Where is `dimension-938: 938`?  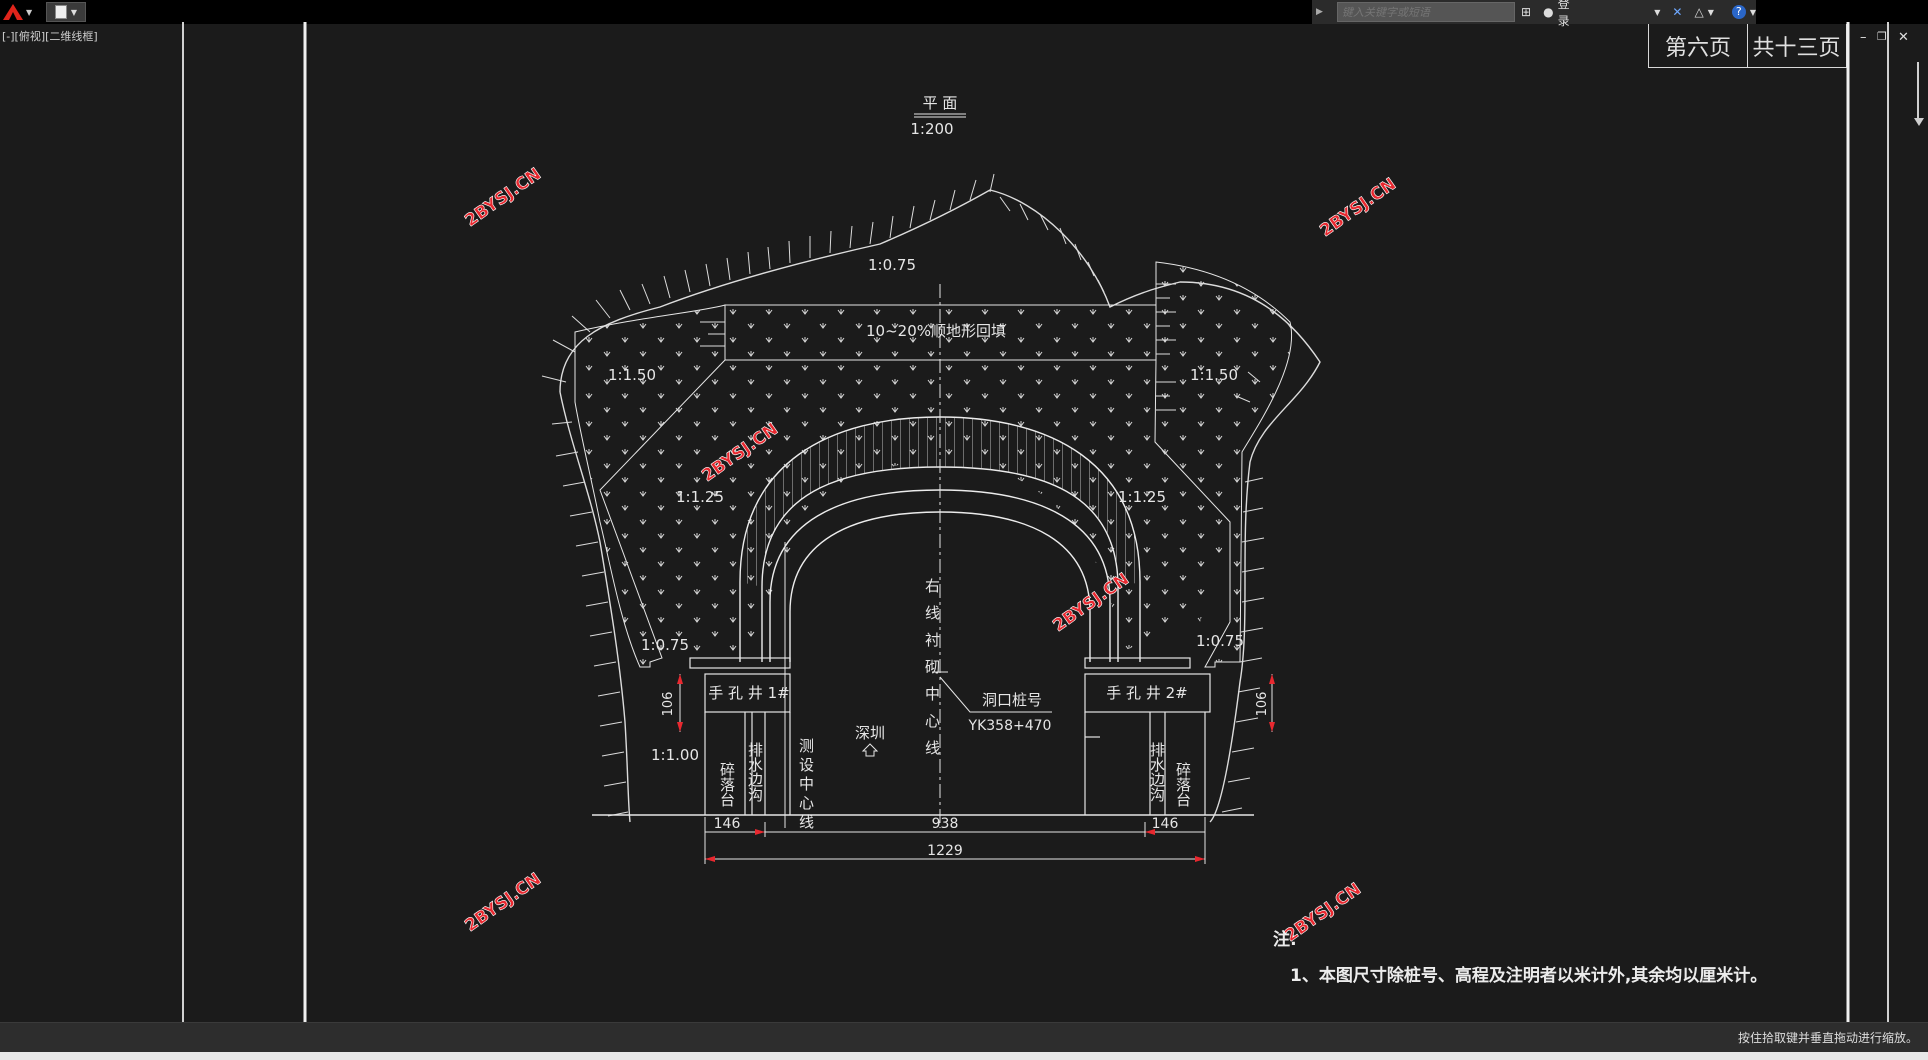
dimension-938: 938 is located at coordinates (945, 824).